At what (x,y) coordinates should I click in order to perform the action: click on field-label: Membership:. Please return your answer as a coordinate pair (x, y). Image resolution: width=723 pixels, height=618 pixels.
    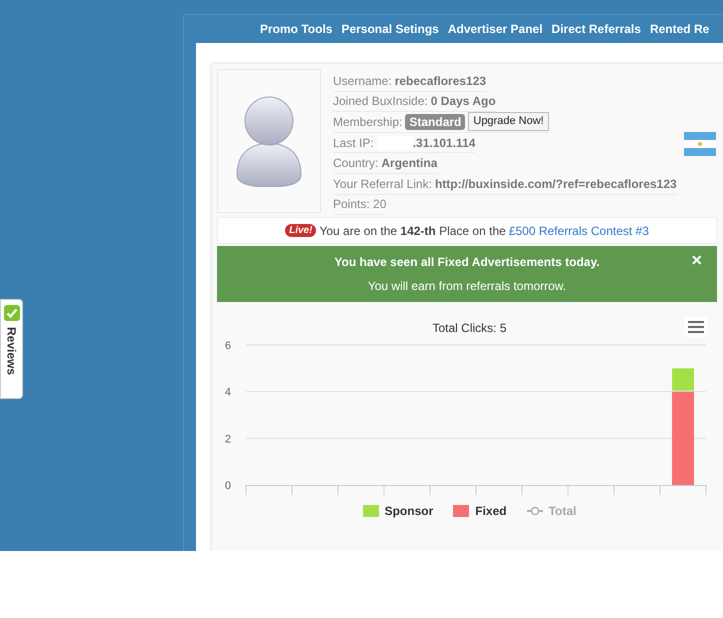
    Looking at the image, I should click on (367, 122).